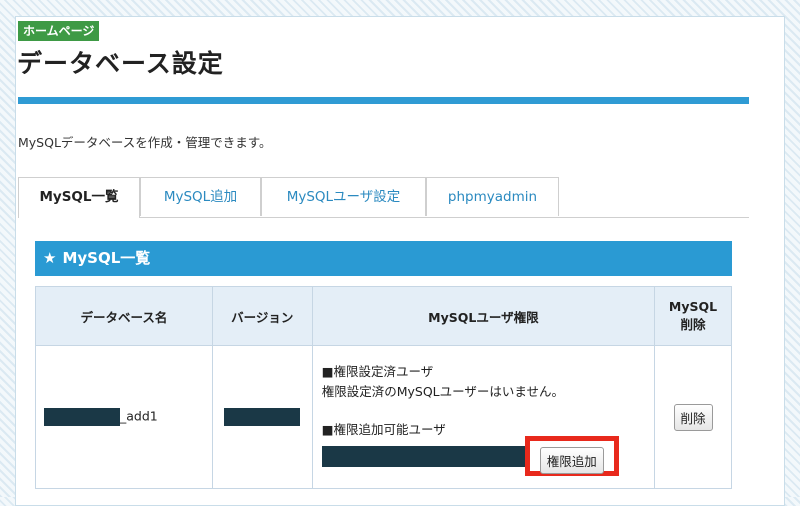 The width and height of the screenshot is (800, 506). Describe the element at coordinates (59, 31) in the screenshot. I see `home-badge: ホームページ` at that location.